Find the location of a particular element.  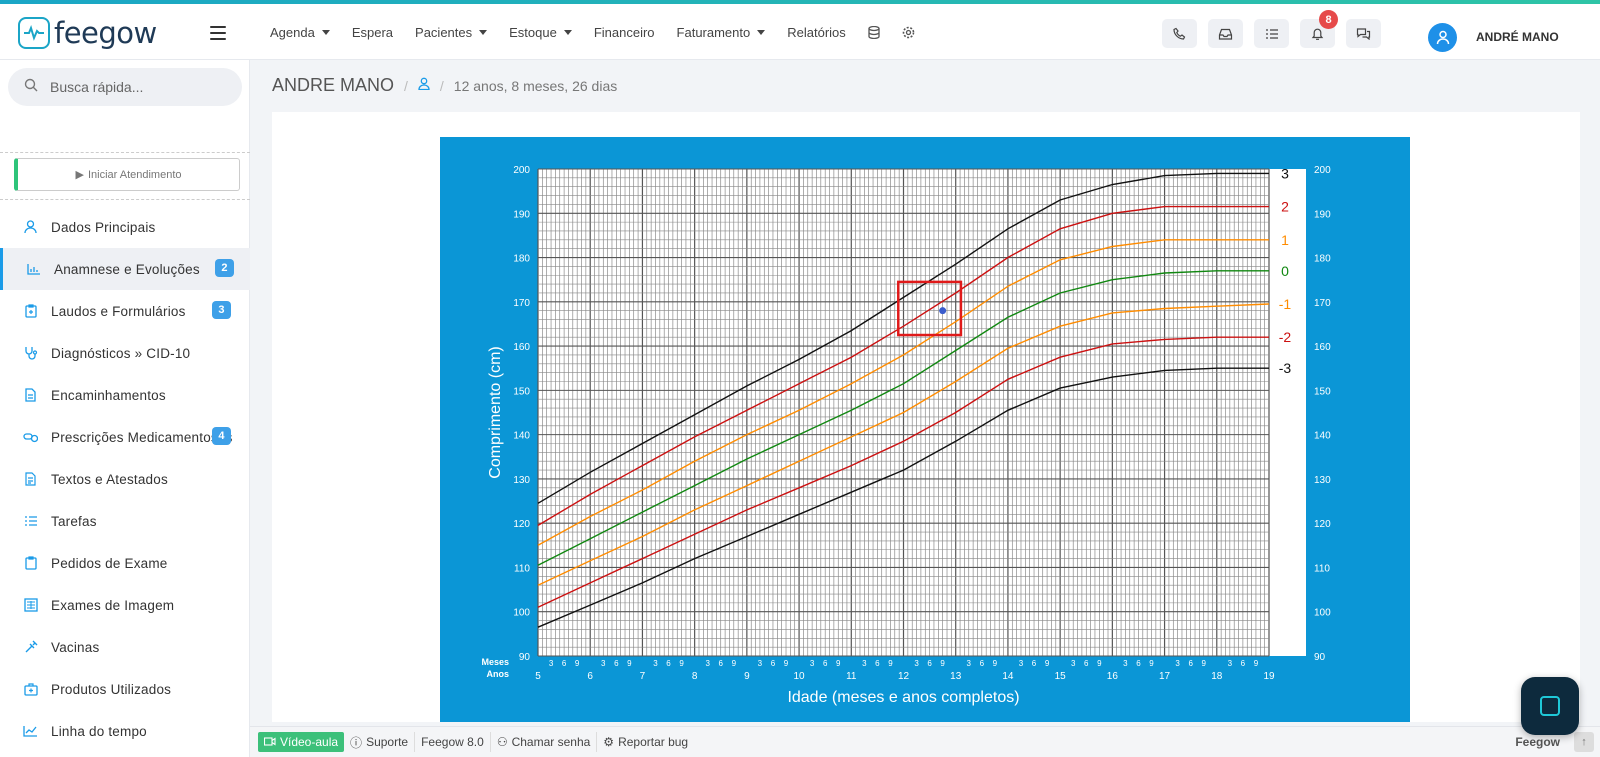

user-avatar is located at coordinates (1442, 37).